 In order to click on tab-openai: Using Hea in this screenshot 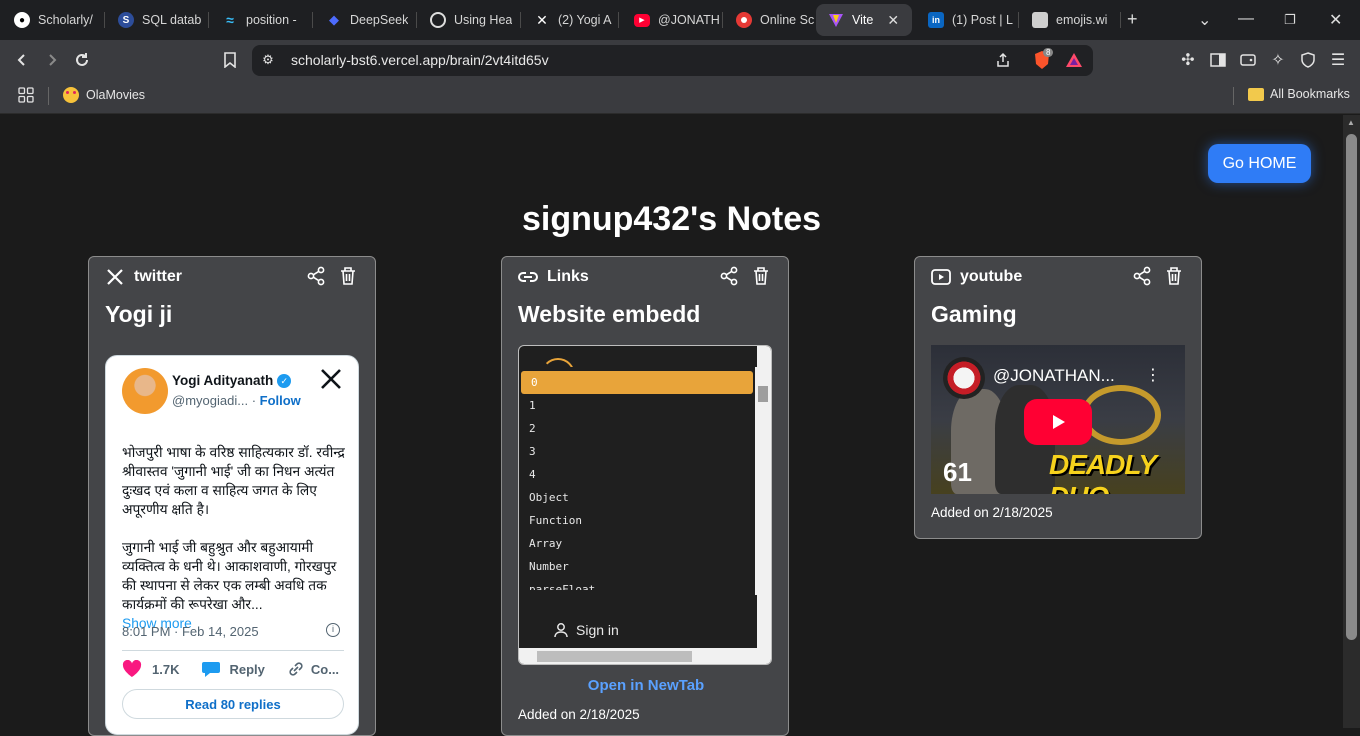, I will do `click(468, 20)`.